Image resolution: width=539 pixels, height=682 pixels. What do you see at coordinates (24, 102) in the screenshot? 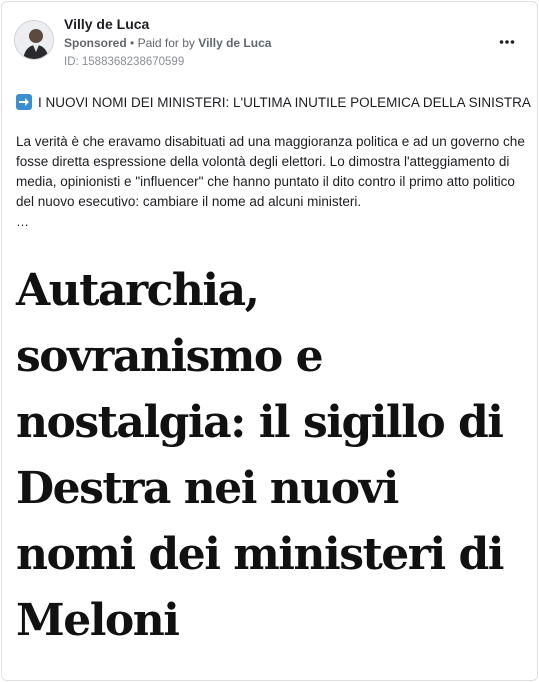
I see `right-arrow-emoji-icon` at bounding box center [24, 102].